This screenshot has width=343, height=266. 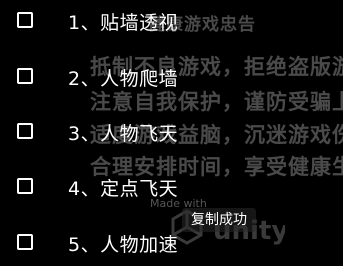 What do you see at coordinates (123, 79) in the screenshot?
I see `menu-item-label: 2、人物爬墙` at bounding box center [123, 79].